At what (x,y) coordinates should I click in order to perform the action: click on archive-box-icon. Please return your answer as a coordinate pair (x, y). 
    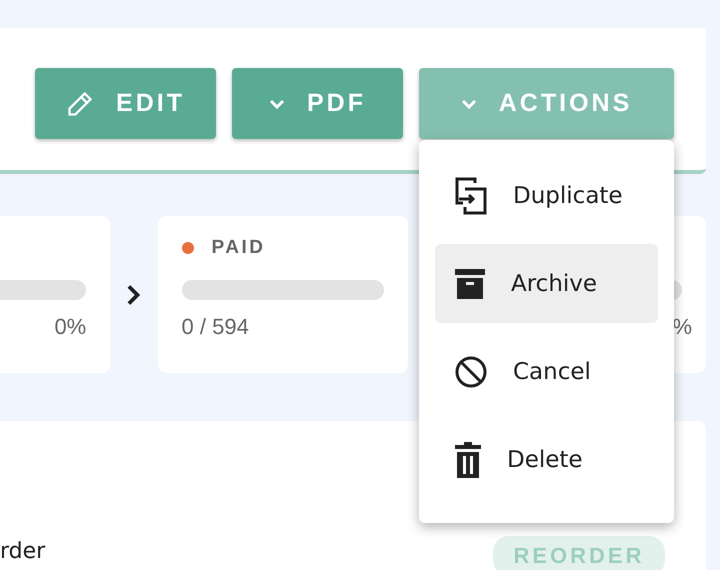
    Looking at the image, I should click on (470, 283).